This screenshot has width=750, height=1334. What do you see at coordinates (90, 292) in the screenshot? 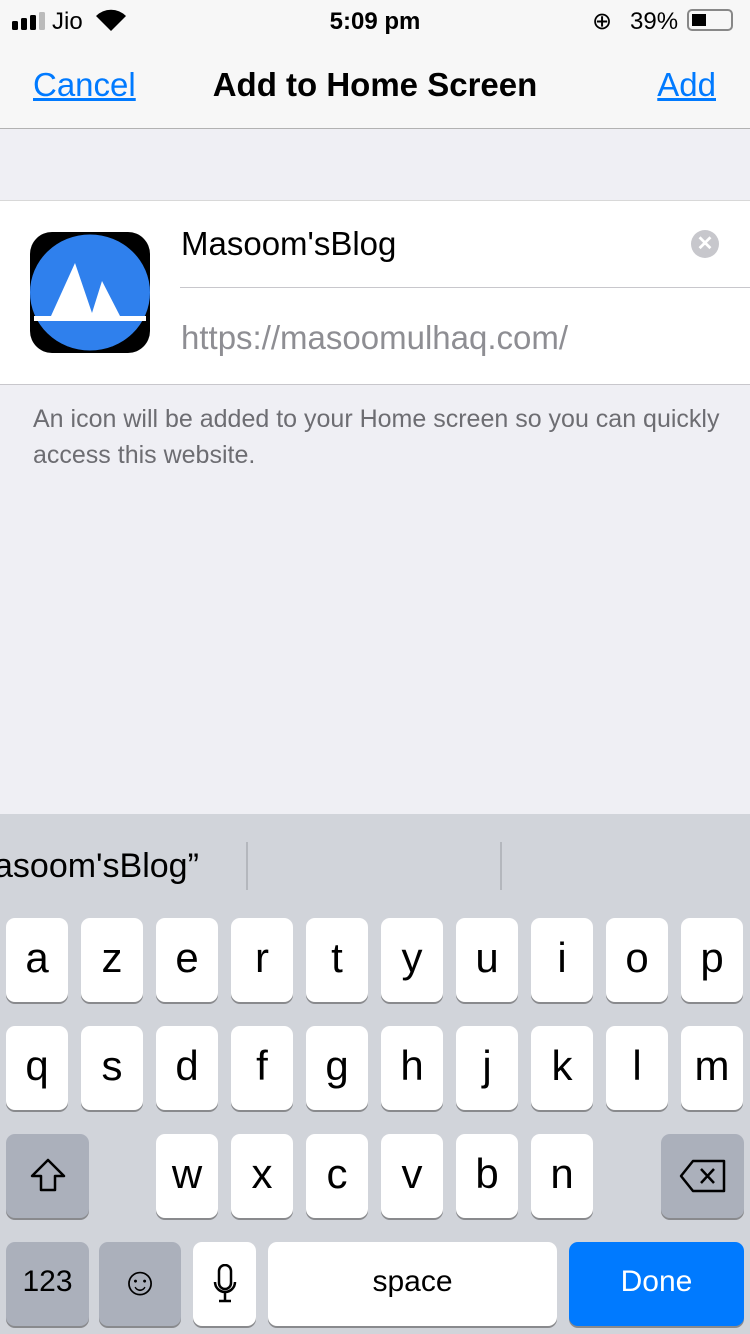
I see `site-icon` at bounding box center [90, 292].